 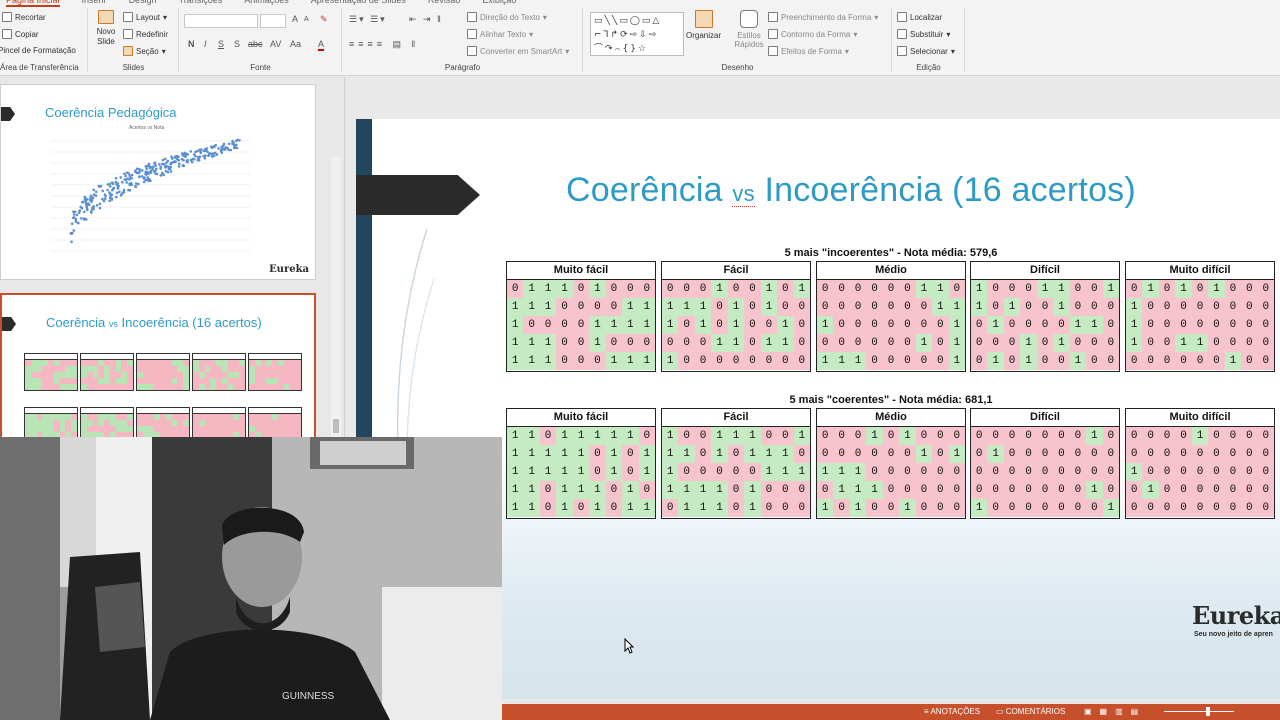 What do you see at coordinates (919, 17) in the screenshot?
I see `find-button: Localizar` at bounding box center [919, 17].